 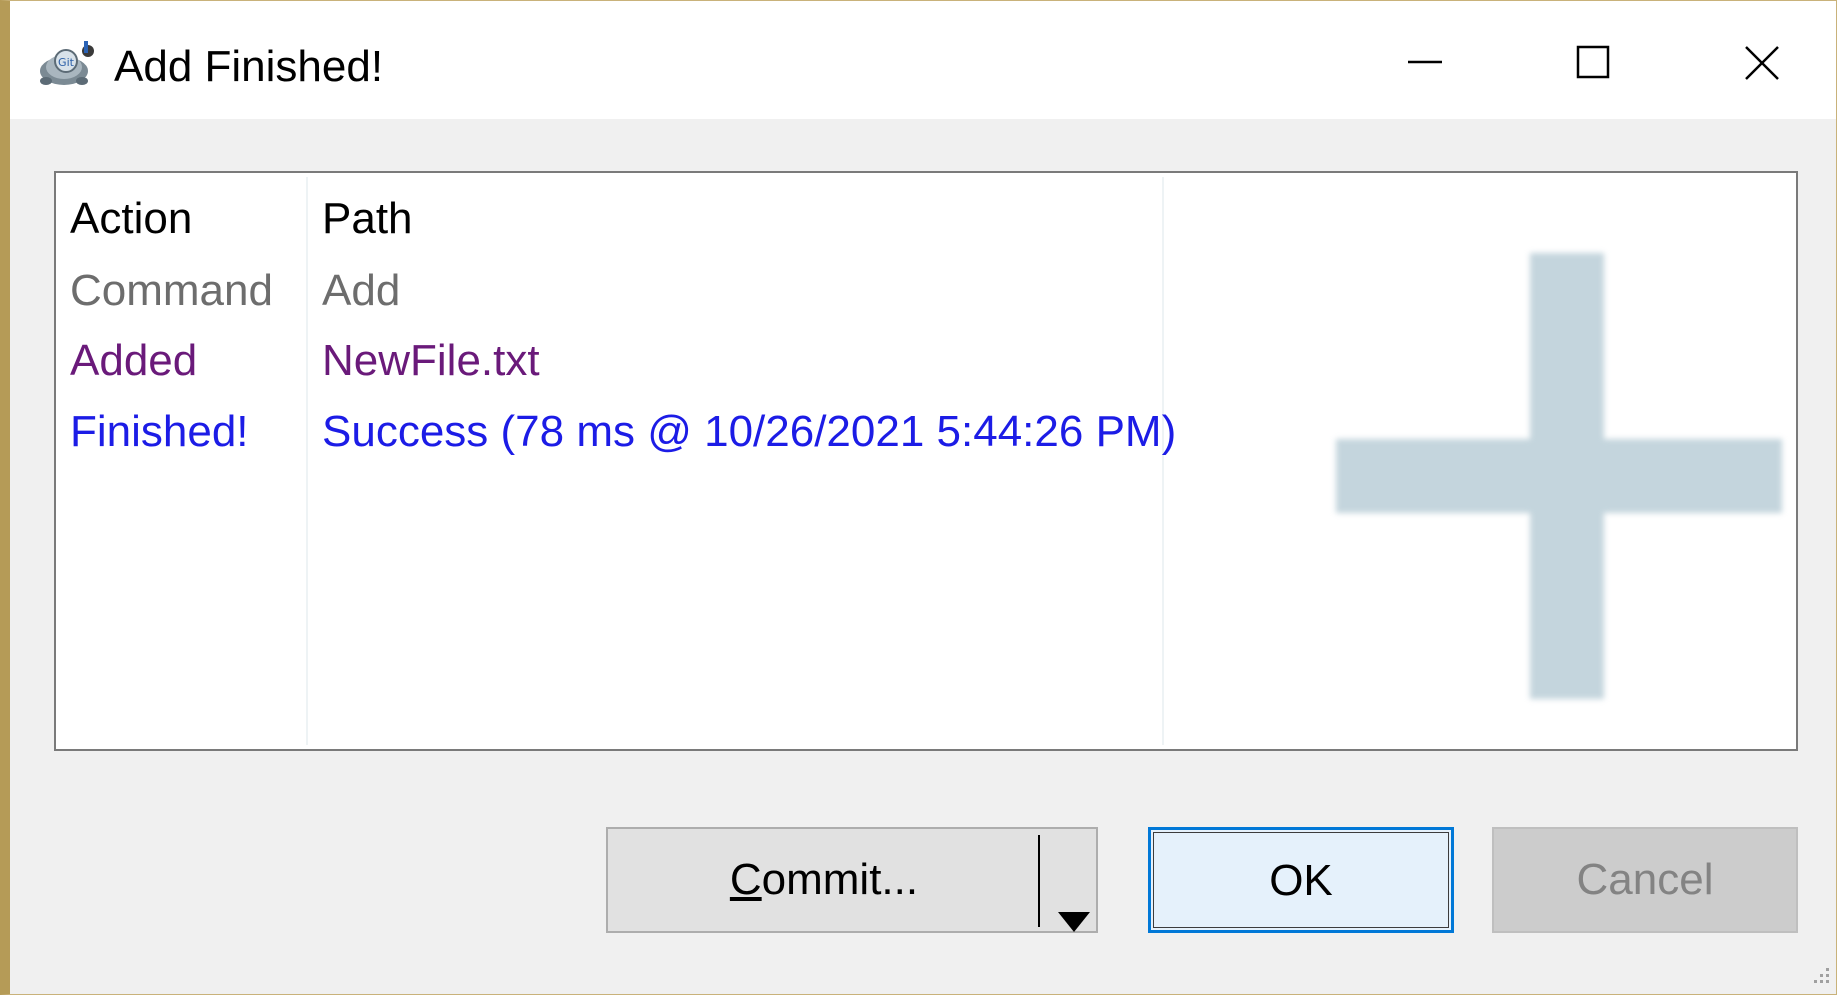 I want to click on ok-button: OK, so click(x=1301, y=880).